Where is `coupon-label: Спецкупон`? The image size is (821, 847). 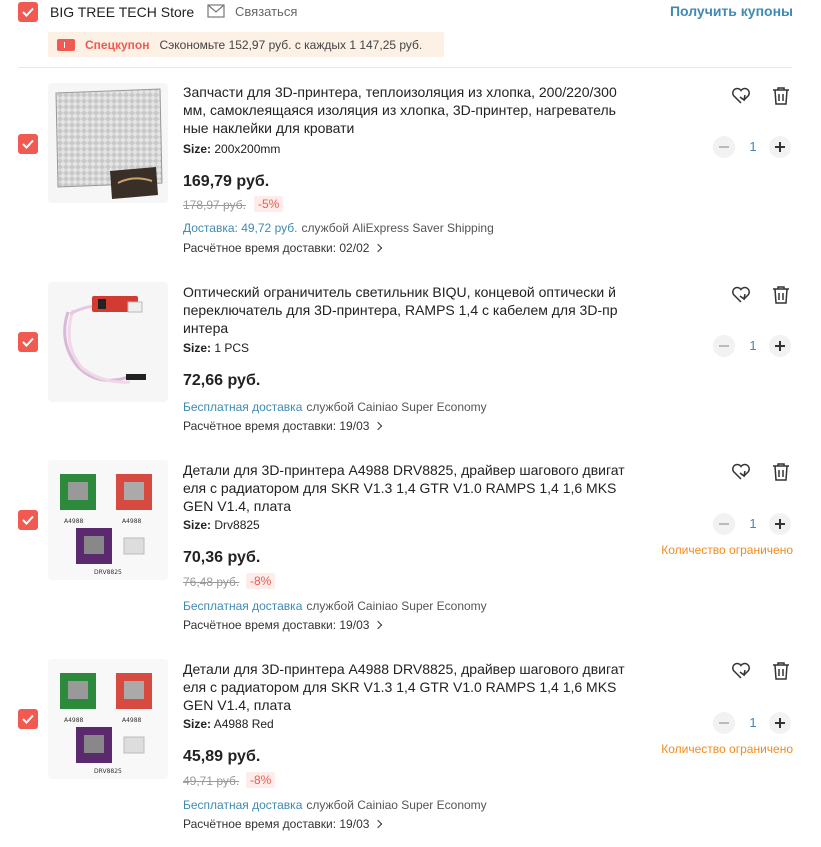
coupon-label: Спецкупон is located at coordinates (117, 44).